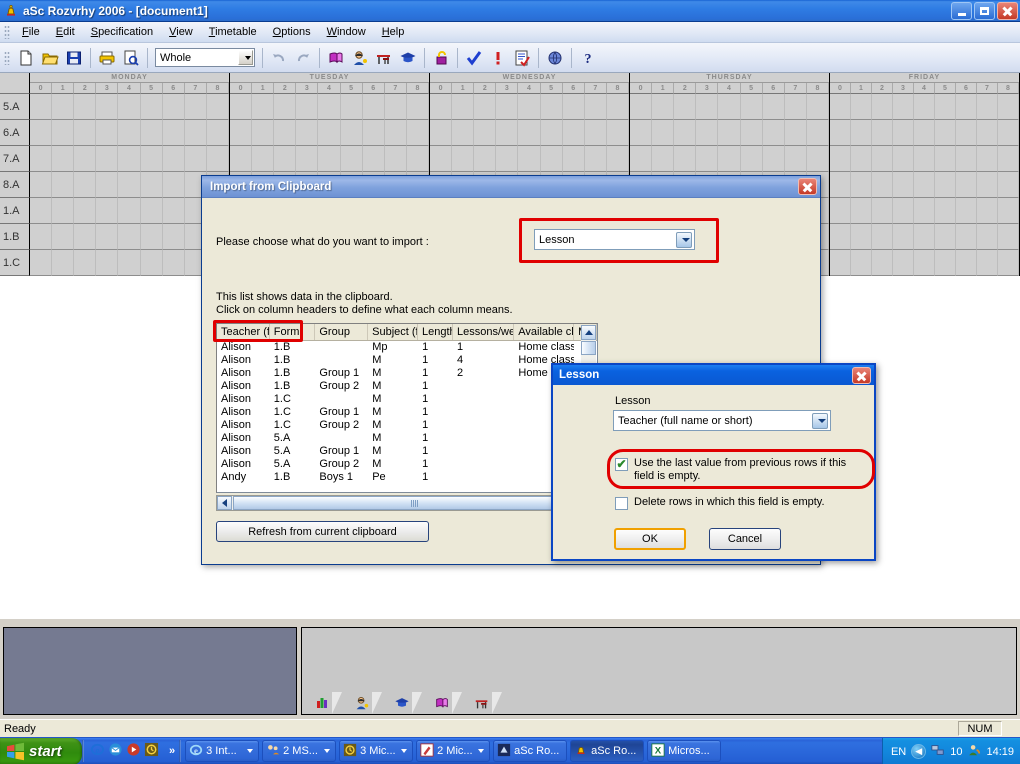 This screenshot has height=764, width=1020. I want to click on period-label: 2, so click(485, 88).